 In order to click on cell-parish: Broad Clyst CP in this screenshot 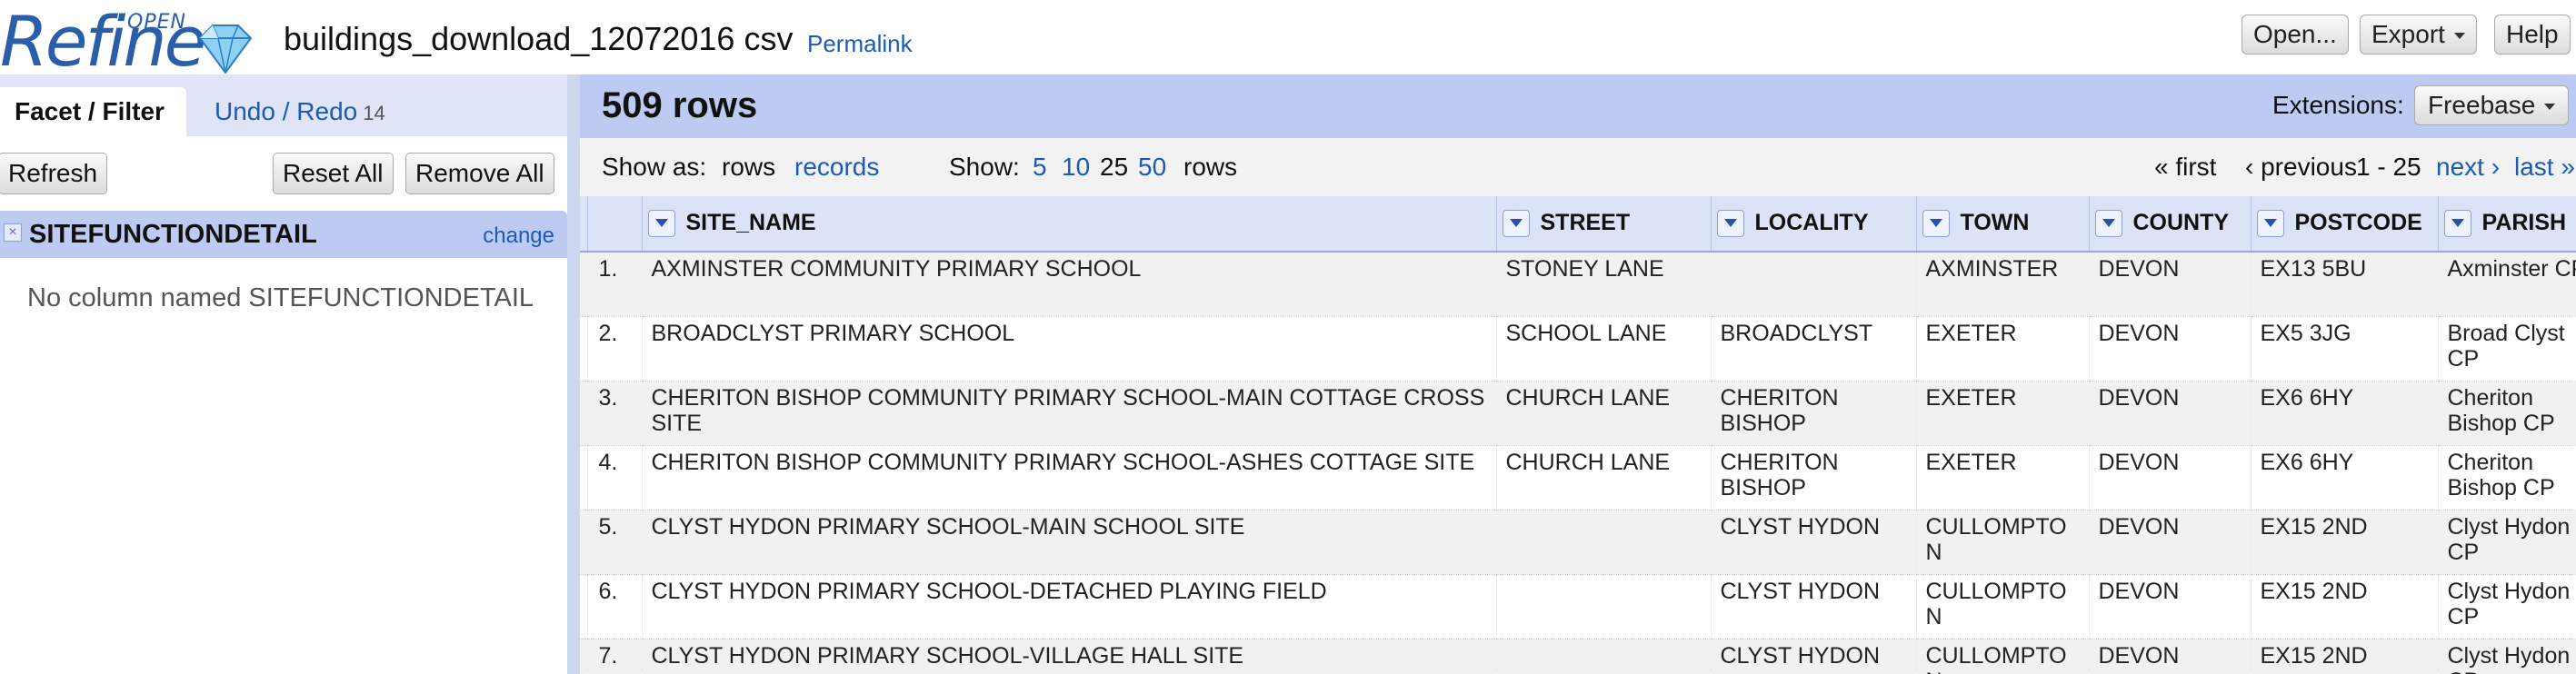, I will do `click(2507, 349)`.